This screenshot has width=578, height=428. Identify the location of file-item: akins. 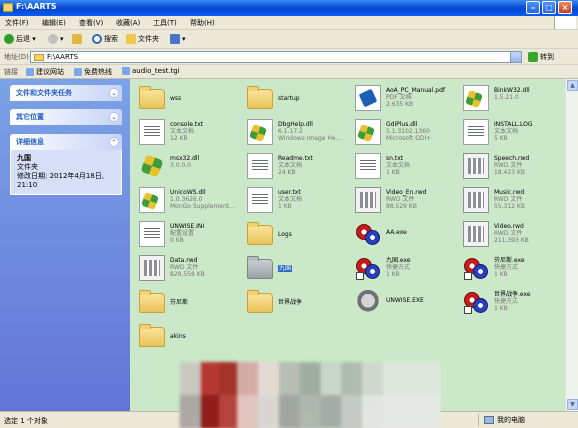
(189, 336).